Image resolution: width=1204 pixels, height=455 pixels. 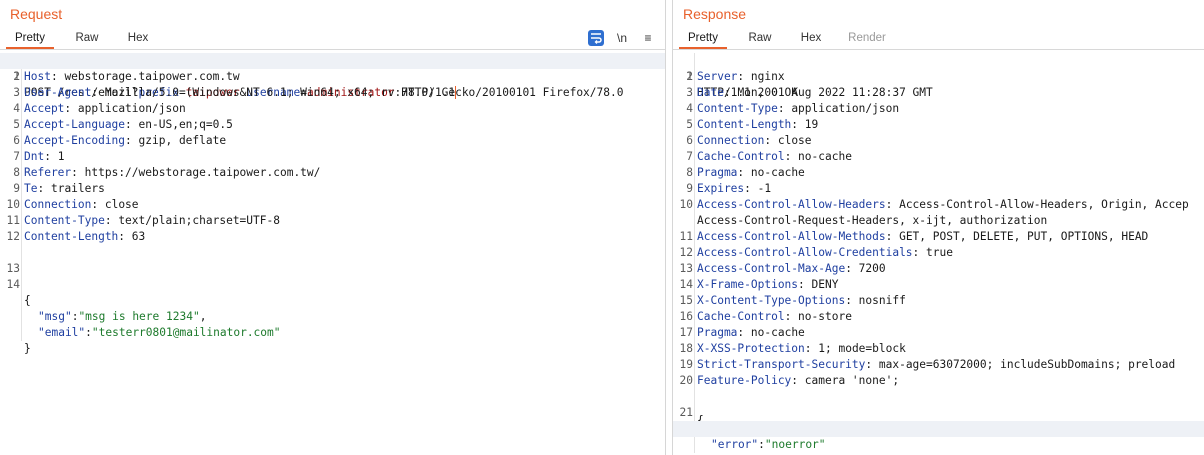 I want to click on line-number: 5, so click(x=16, y=124).